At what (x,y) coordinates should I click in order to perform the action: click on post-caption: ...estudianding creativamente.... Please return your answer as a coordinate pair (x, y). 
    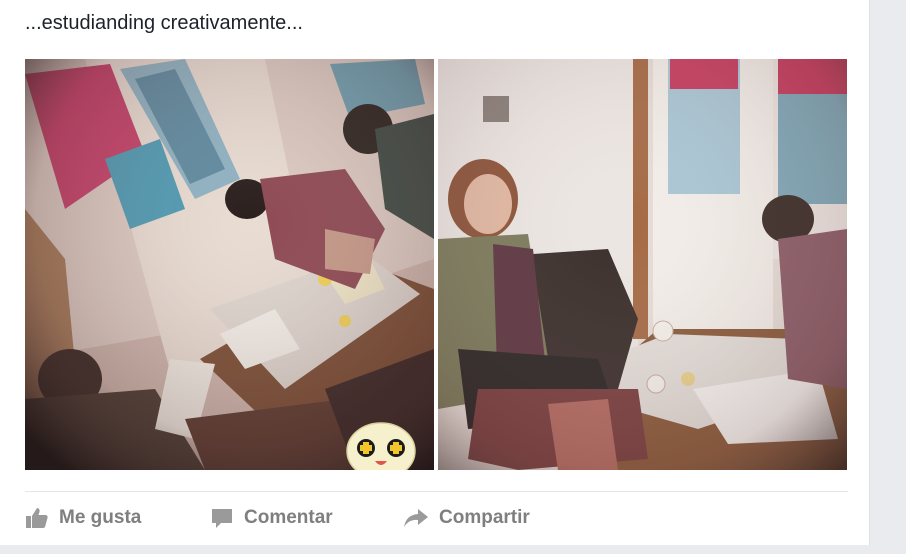
    Looking at the image, I should click on (164, 23).